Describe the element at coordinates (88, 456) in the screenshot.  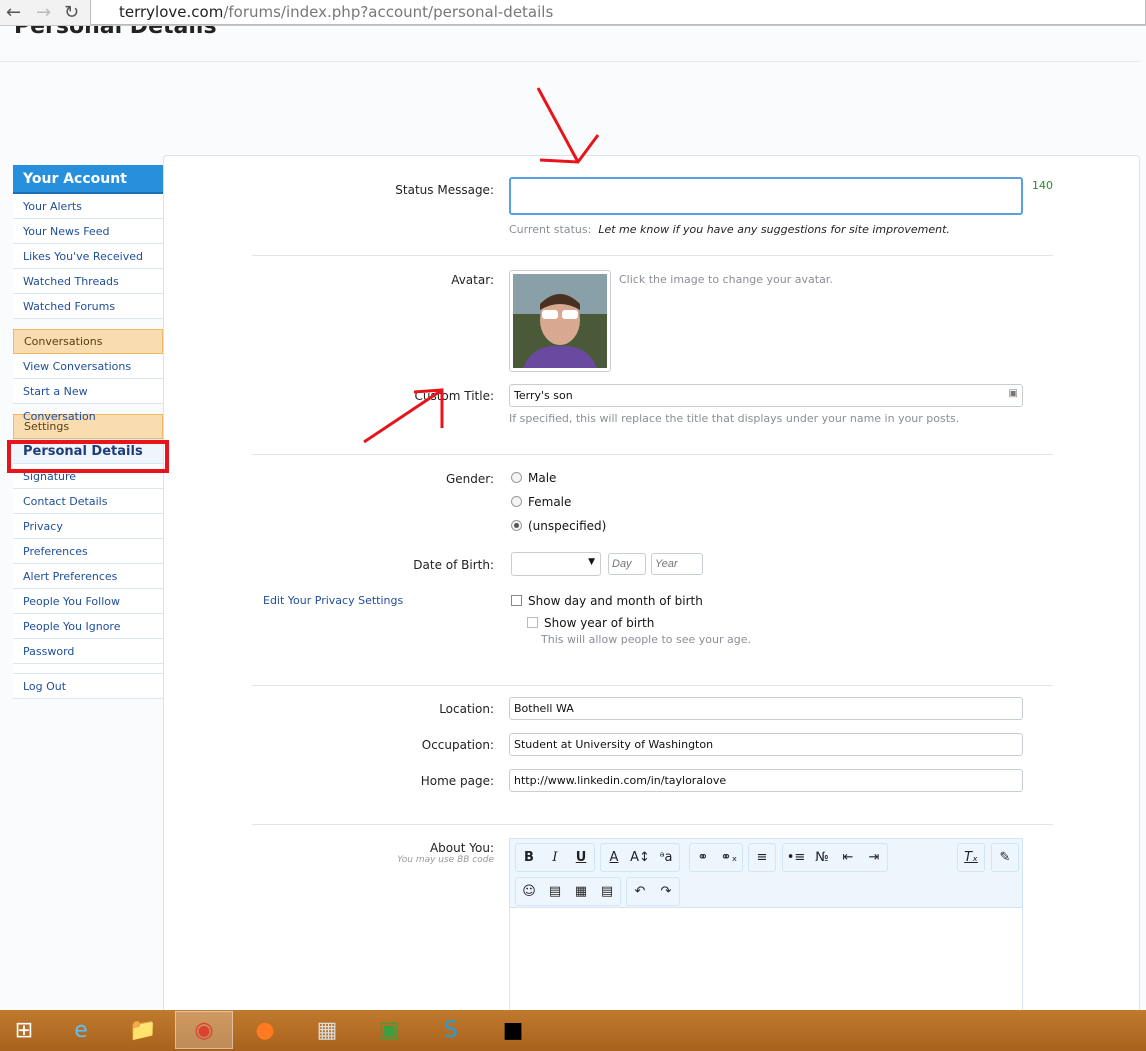
I see `highlight-box` at that location.